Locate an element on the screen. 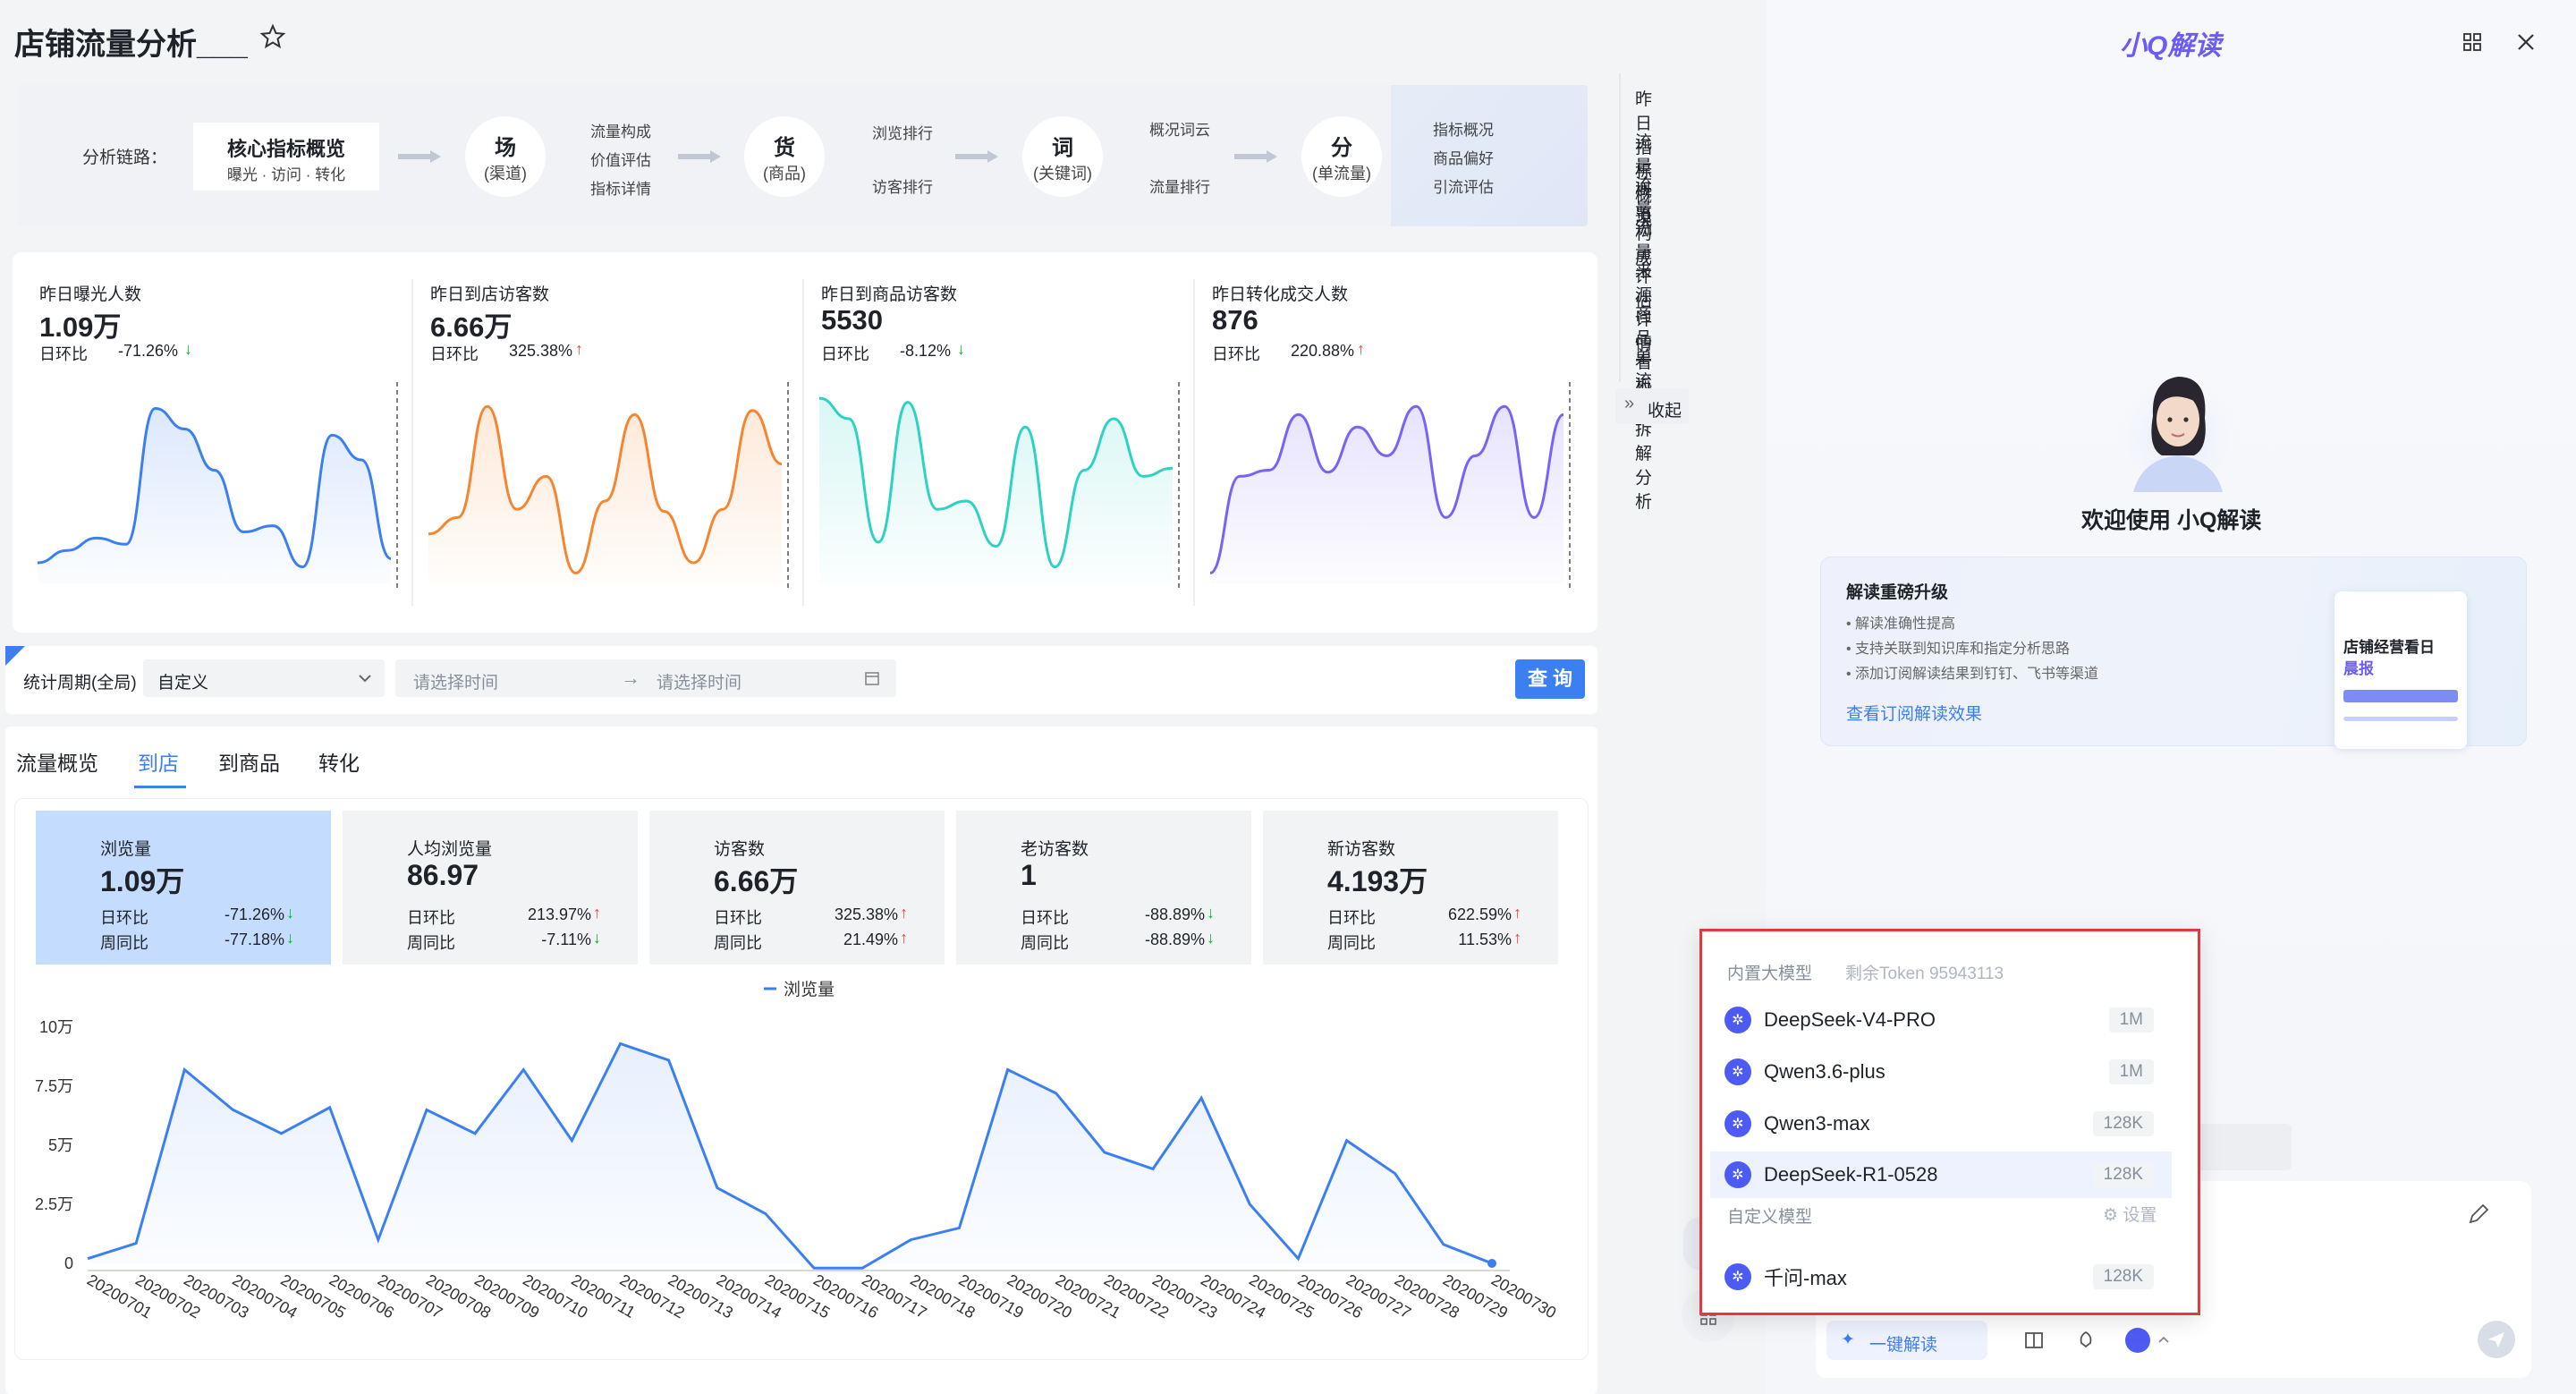 The image size is (2576, 1394). goods-node: 货 (商品) is located at coordinates (784, 156).